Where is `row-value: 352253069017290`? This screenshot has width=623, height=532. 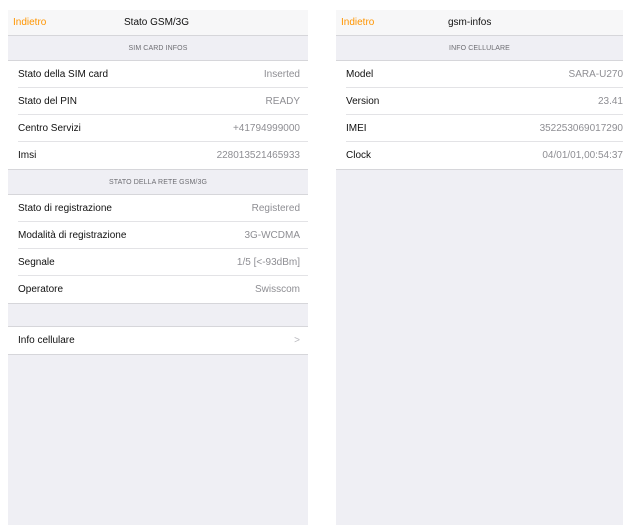 row-value: 352253069017290 is located at coordinates (581, 128).